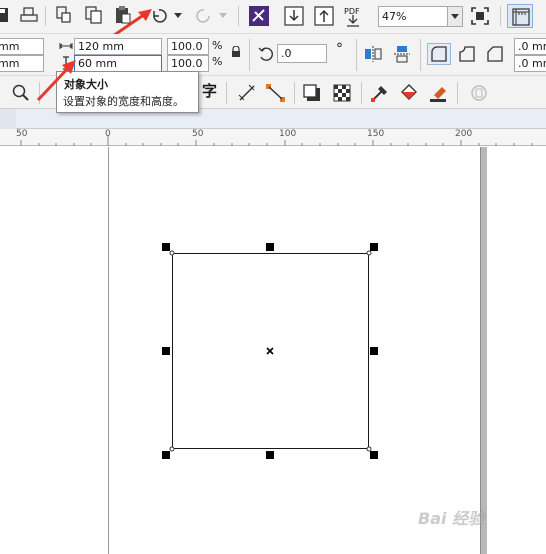  I want to click on object-width-field: 120 mm, so click(118, 46).